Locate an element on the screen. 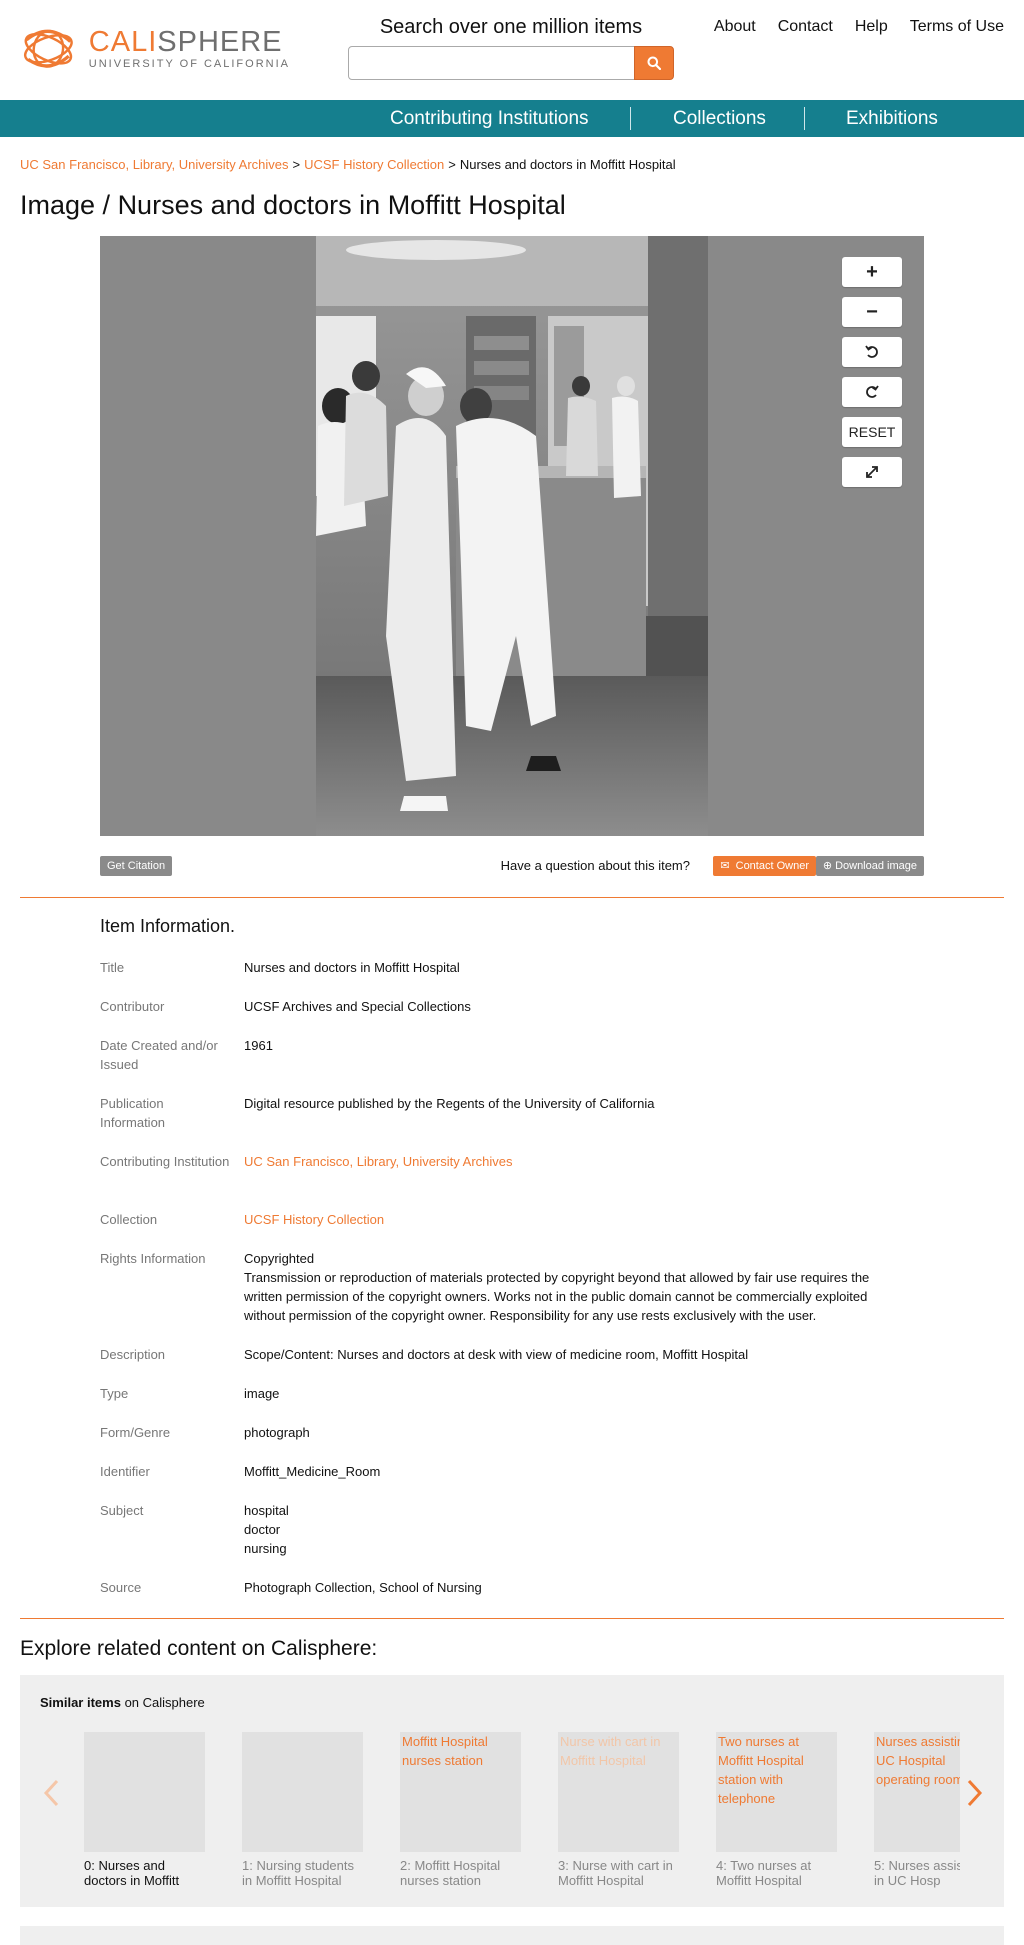 This screenshot has height=1945, width=1024. item-information-heading: Item Information. is located at coordinates (168, 926).